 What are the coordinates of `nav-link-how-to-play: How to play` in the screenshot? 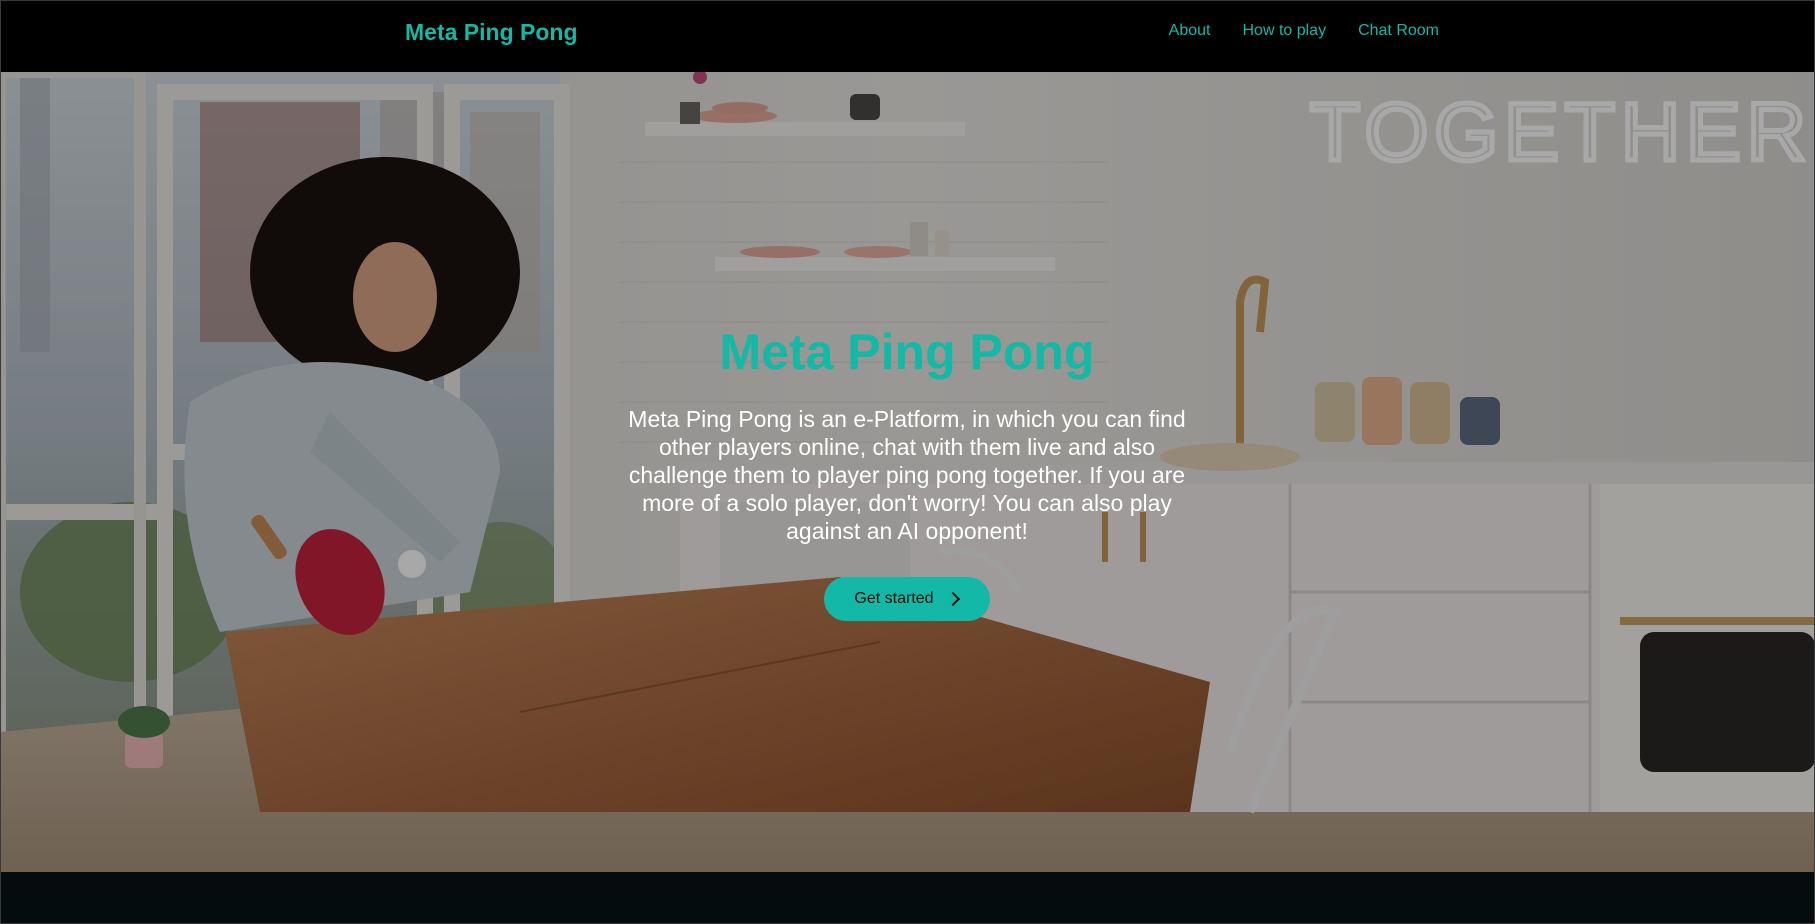 It's located at (1284, 31).